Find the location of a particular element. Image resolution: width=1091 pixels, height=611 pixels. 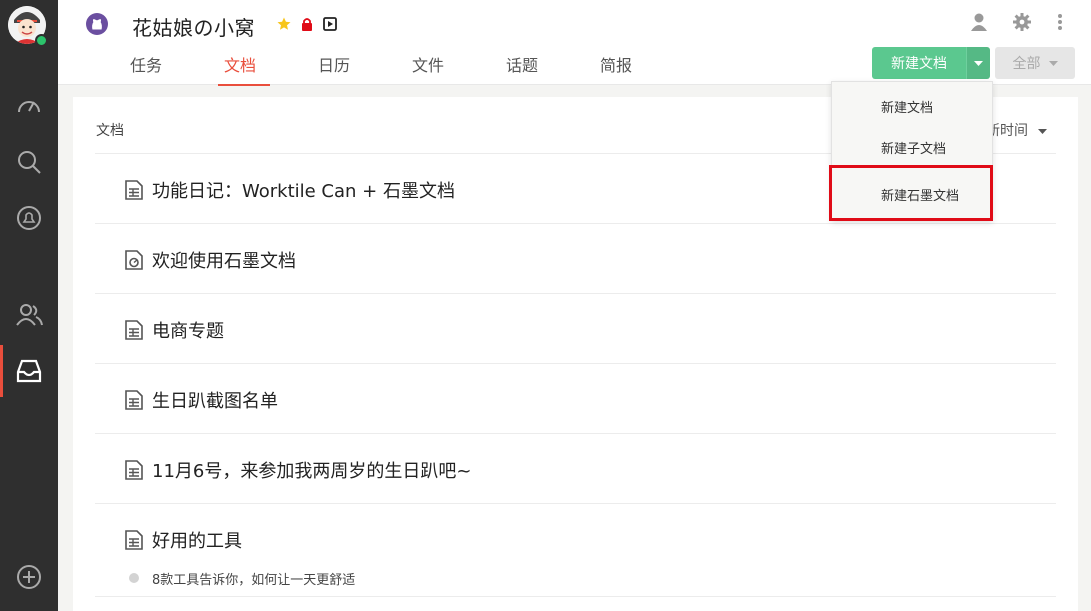

inbox-icon is located at coordinates (29, 371).